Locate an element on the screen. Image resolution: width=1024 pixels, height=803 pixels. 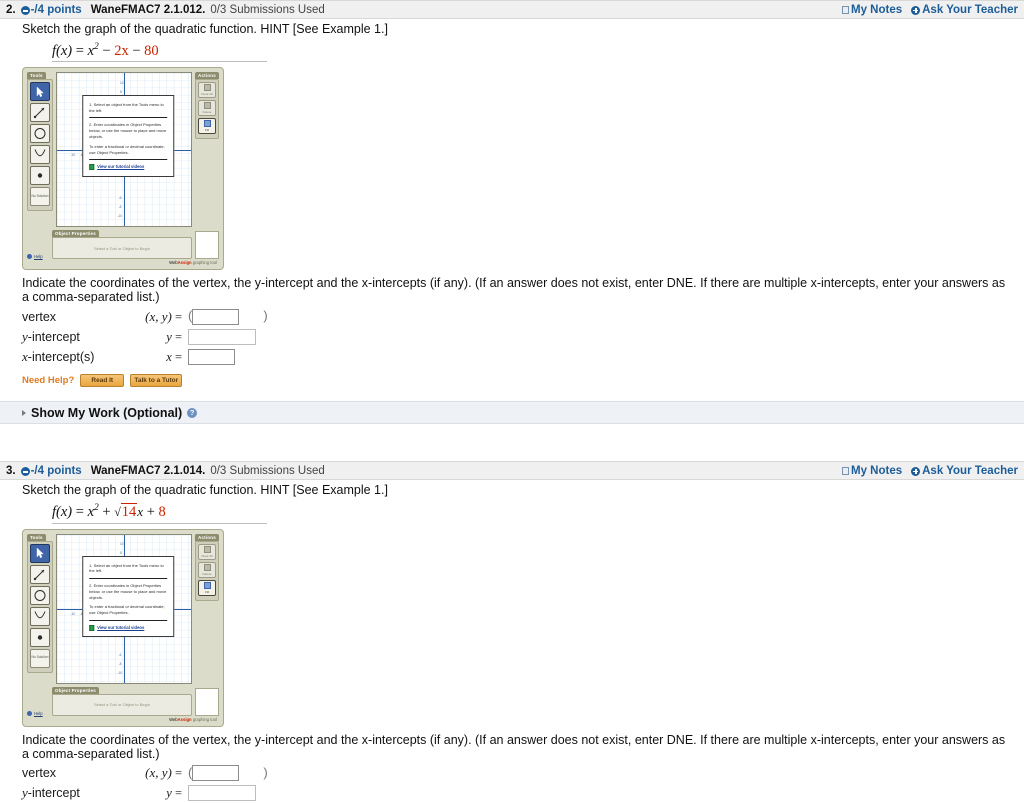
answer-row-y-intercept: y-intercept y = is located at coordinates (145, 793).